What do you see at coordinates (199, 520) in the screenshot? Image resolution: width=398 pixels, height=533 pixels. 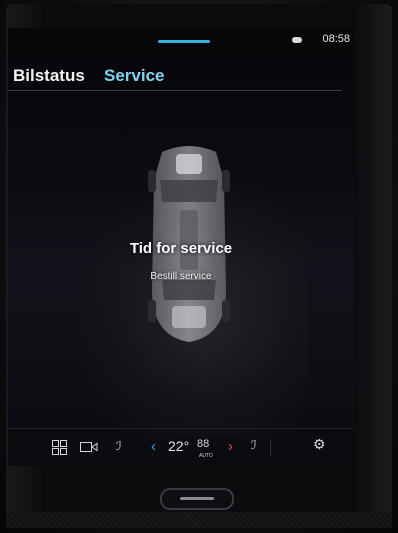 I see `dashboard-trim` at bounding box center [199, 520].